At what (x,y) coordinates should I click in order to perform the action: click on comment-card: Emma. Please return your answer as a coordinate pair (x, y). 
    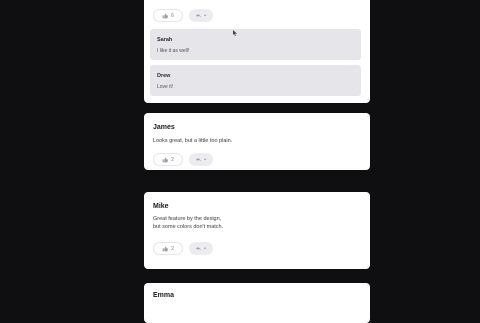
    Looking at the image, I should click on (257, 303).